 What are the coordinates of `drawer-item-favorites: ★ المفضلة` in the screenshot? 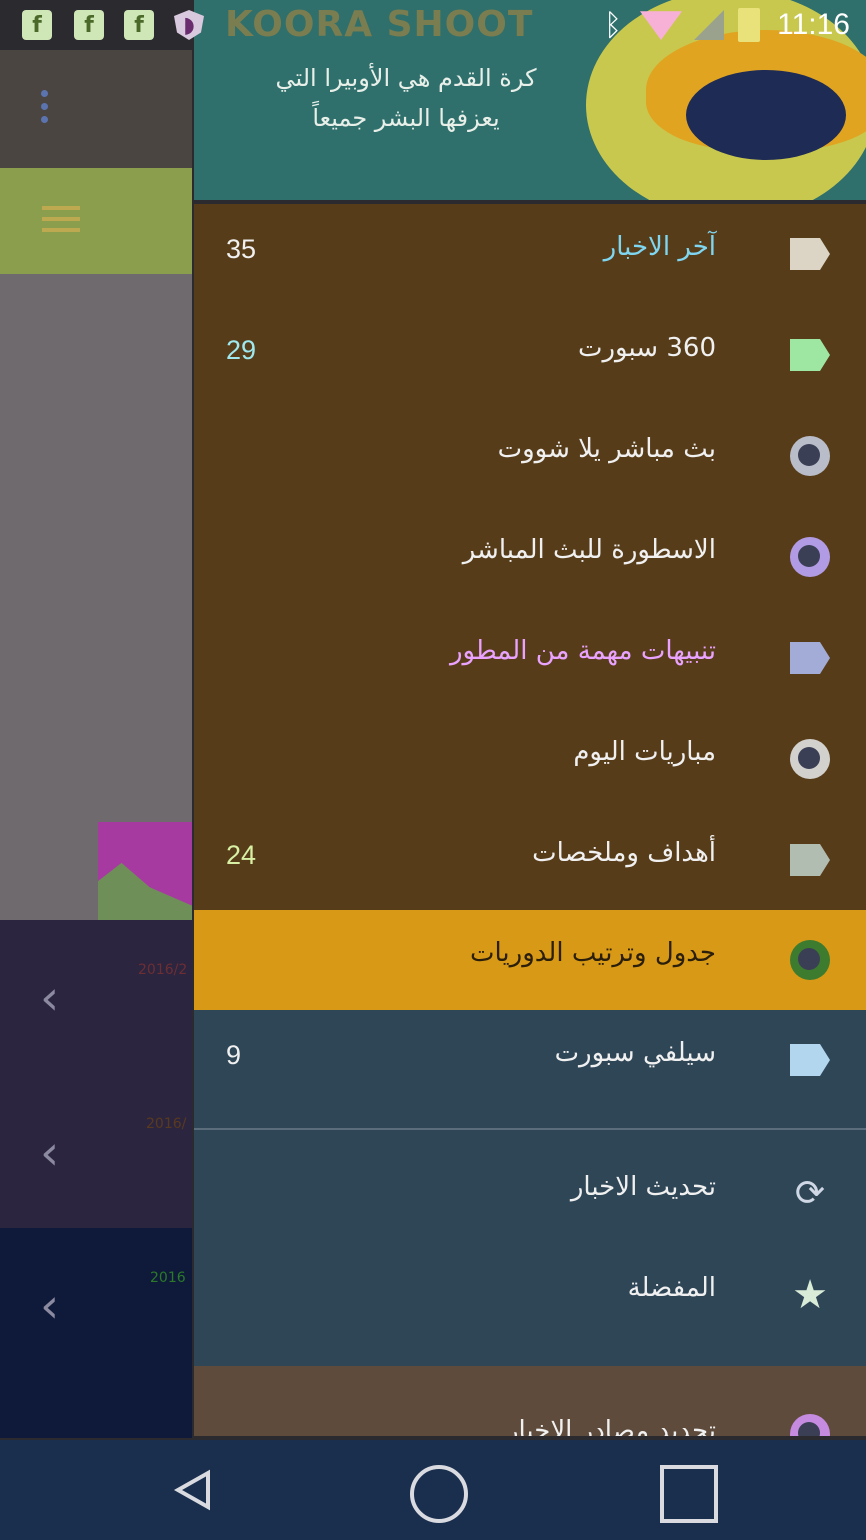 It's located at (530, 1295).